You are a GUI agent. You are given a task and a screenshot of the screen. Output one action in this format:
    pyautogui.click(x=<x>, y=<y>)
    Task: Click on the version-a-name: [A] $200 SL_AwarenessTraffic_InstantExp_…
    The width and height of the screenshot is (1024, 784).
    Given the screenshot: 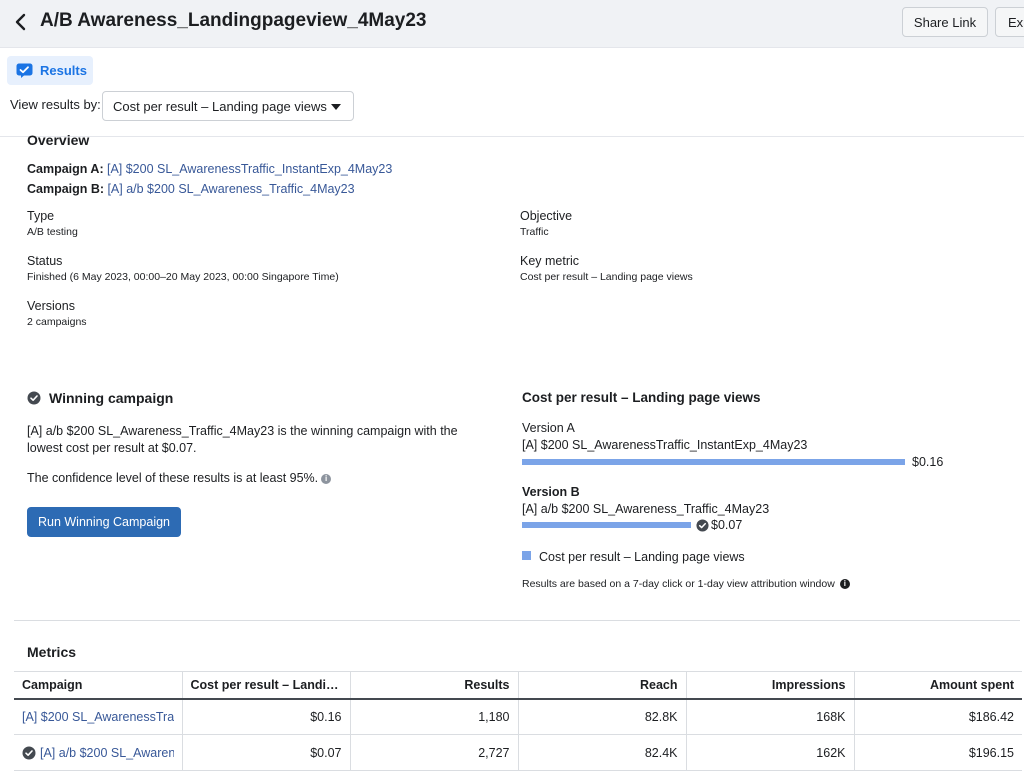 What is the action you would take?
    pyautogui.click(x=665, y=445)
    